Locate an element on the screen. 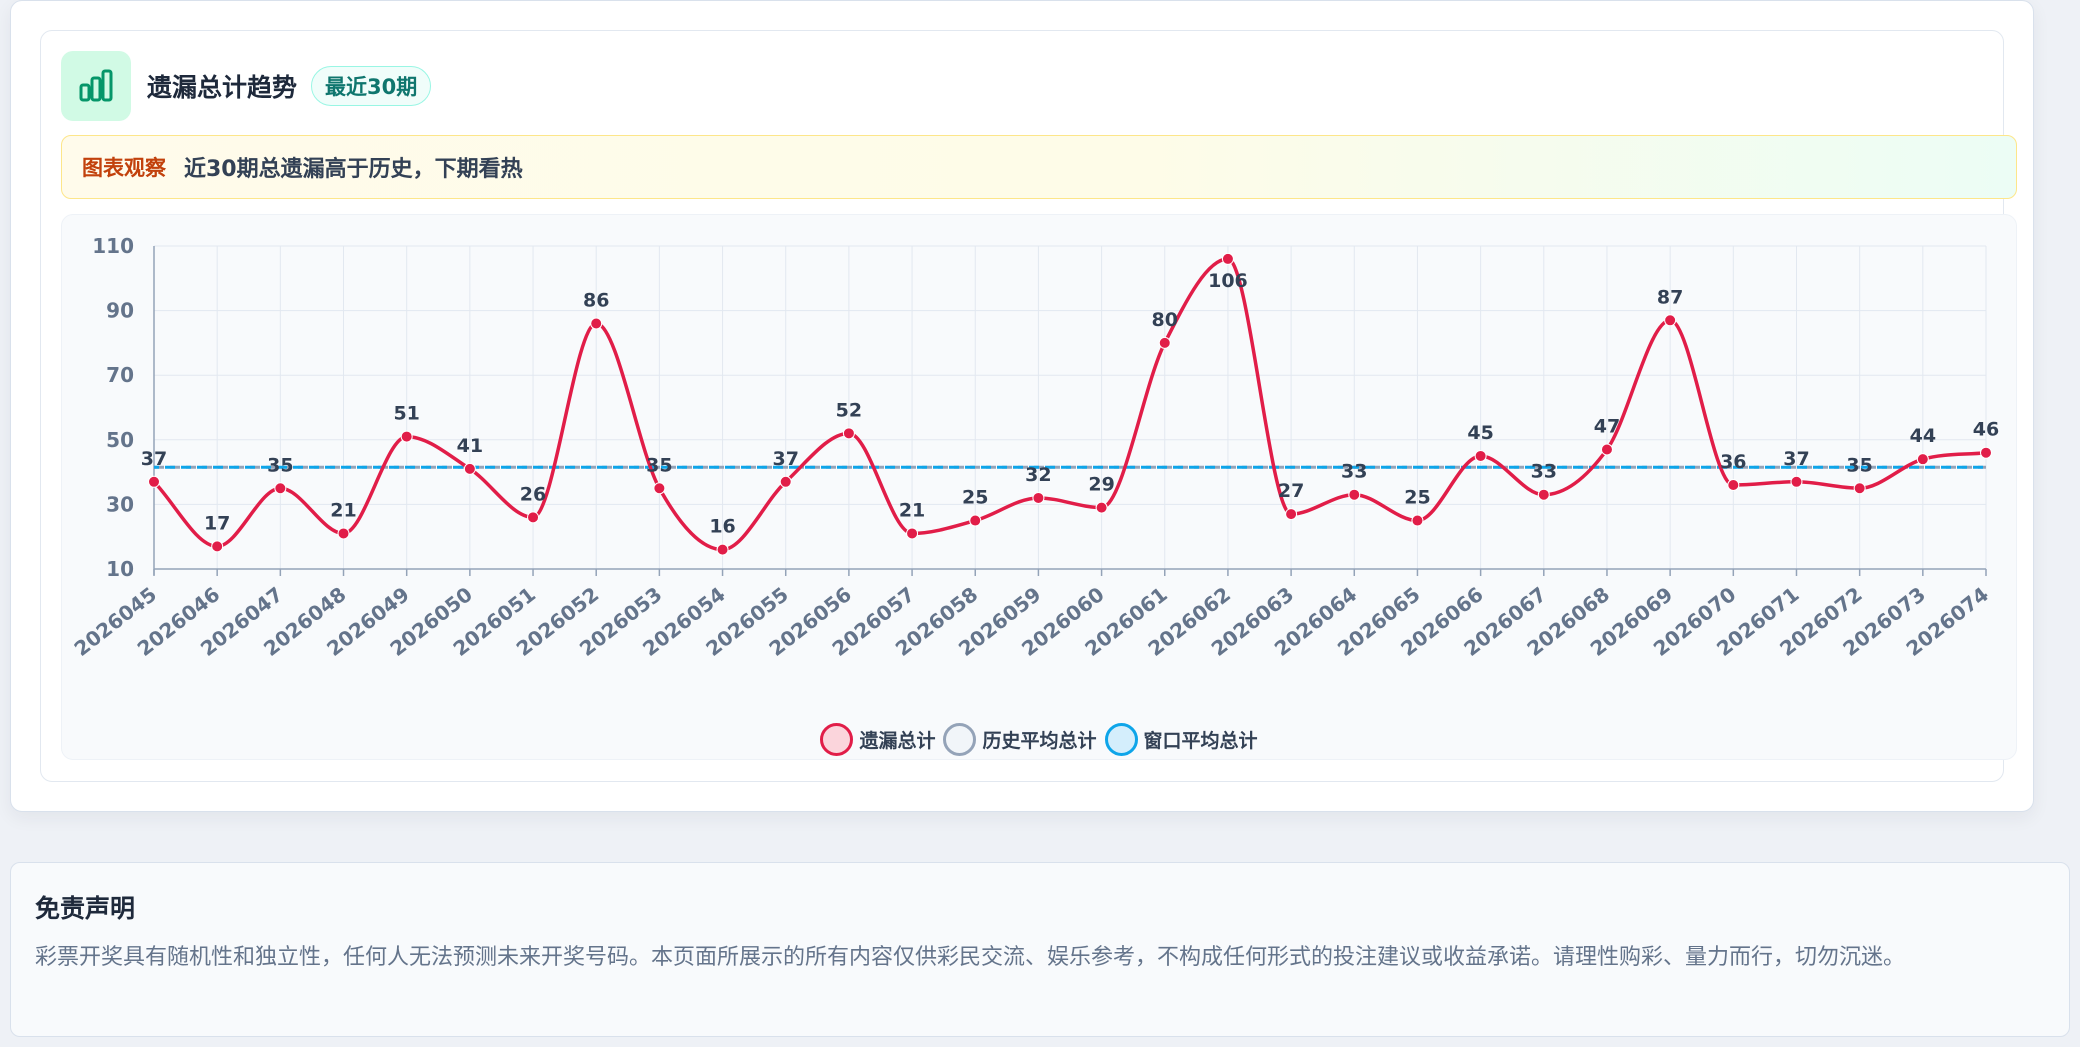 The image size is (2080, 1047). data-label: 36 is located at coordinates (1733, 462).